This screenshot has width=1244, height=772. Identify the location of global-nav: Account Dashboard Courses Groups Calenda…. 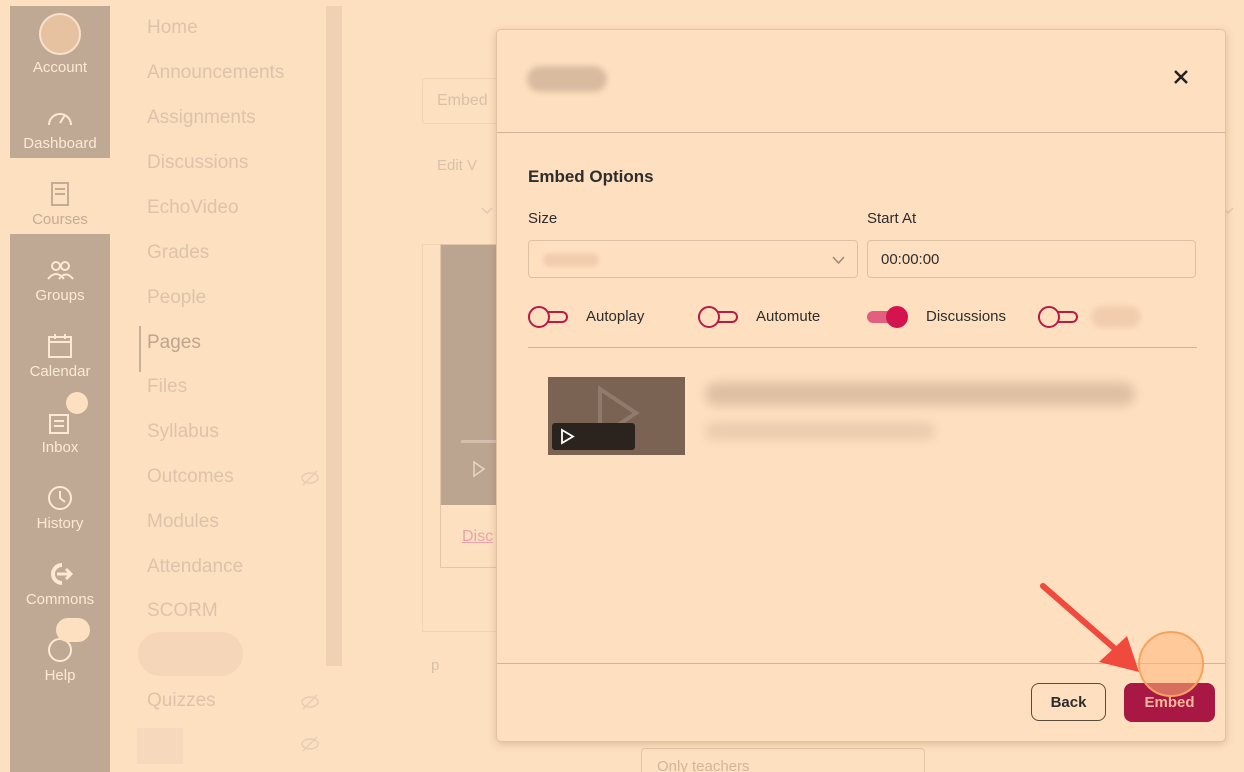
(60, 389).